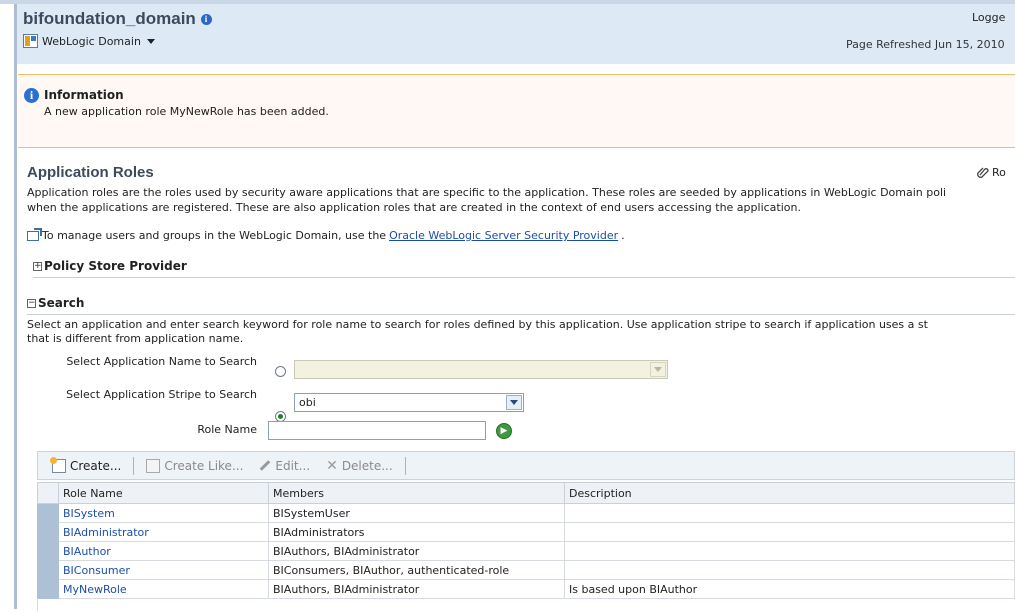 This screenshot has height=613, width=1015. Describe the element at coordinates (109, 18) in the screenshot. I see `domain-title-text: bifoundation_domain` at that location.